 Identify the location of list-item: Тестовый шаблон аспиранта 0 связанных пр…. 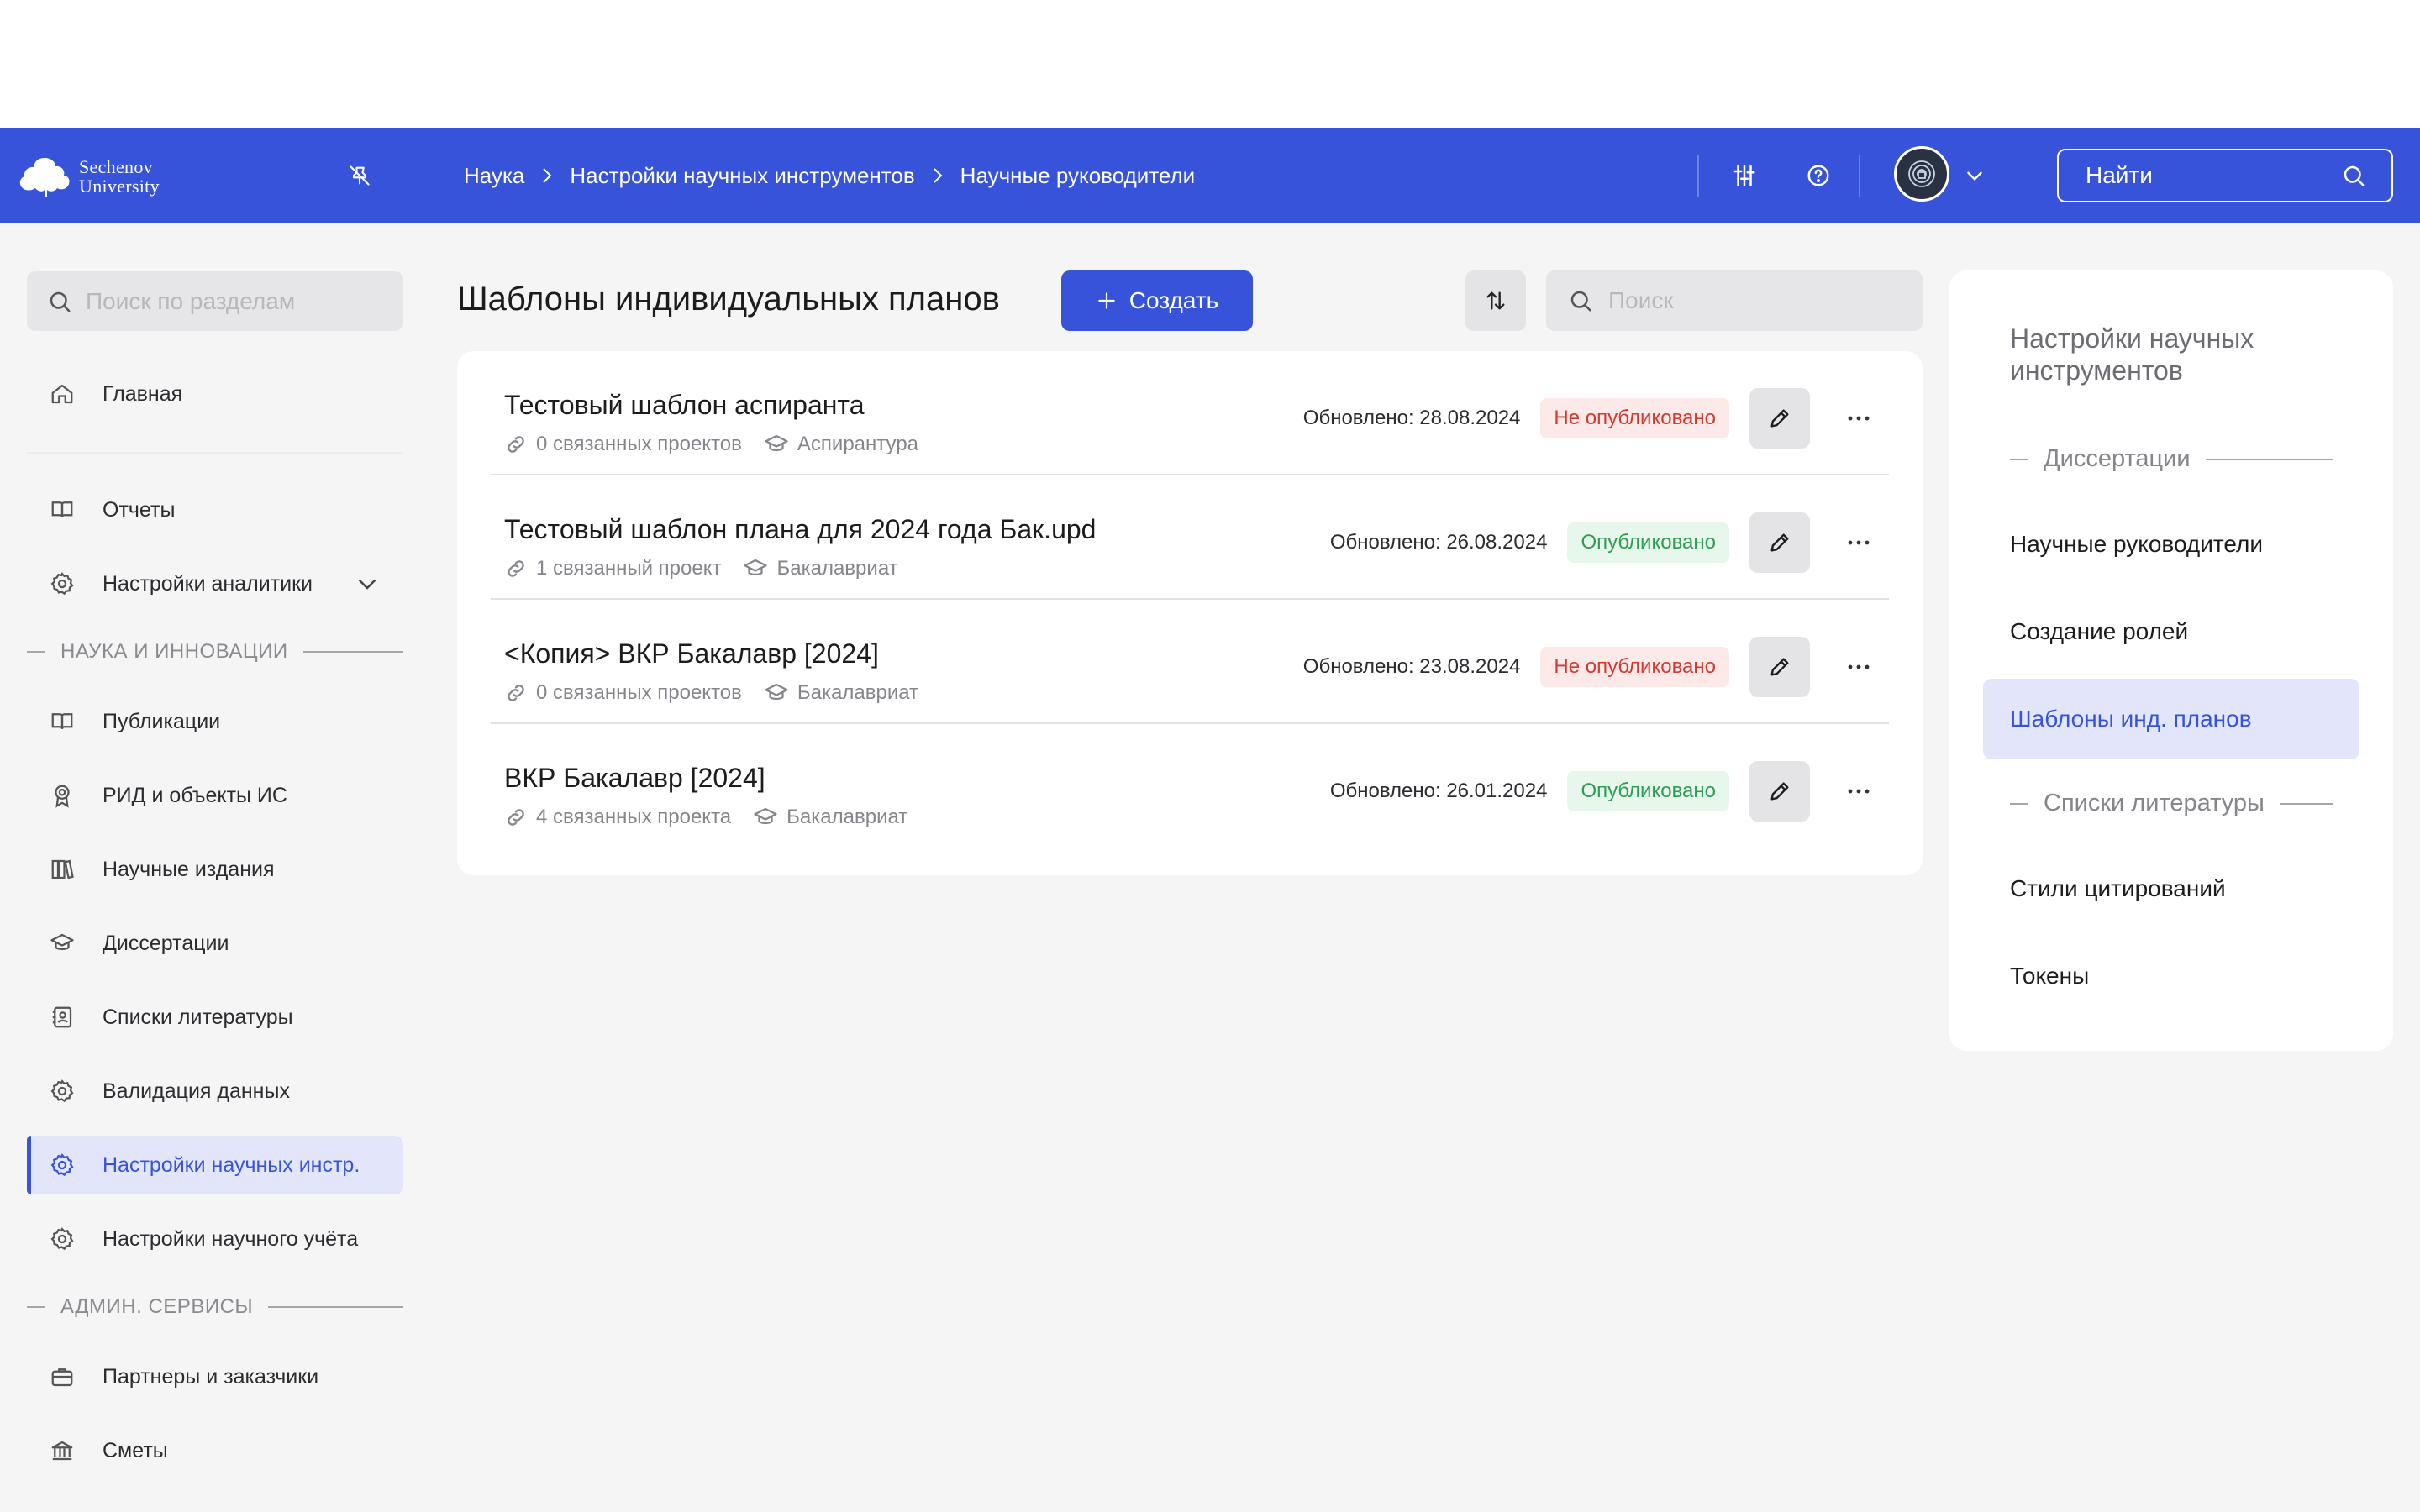
(1190, 413).